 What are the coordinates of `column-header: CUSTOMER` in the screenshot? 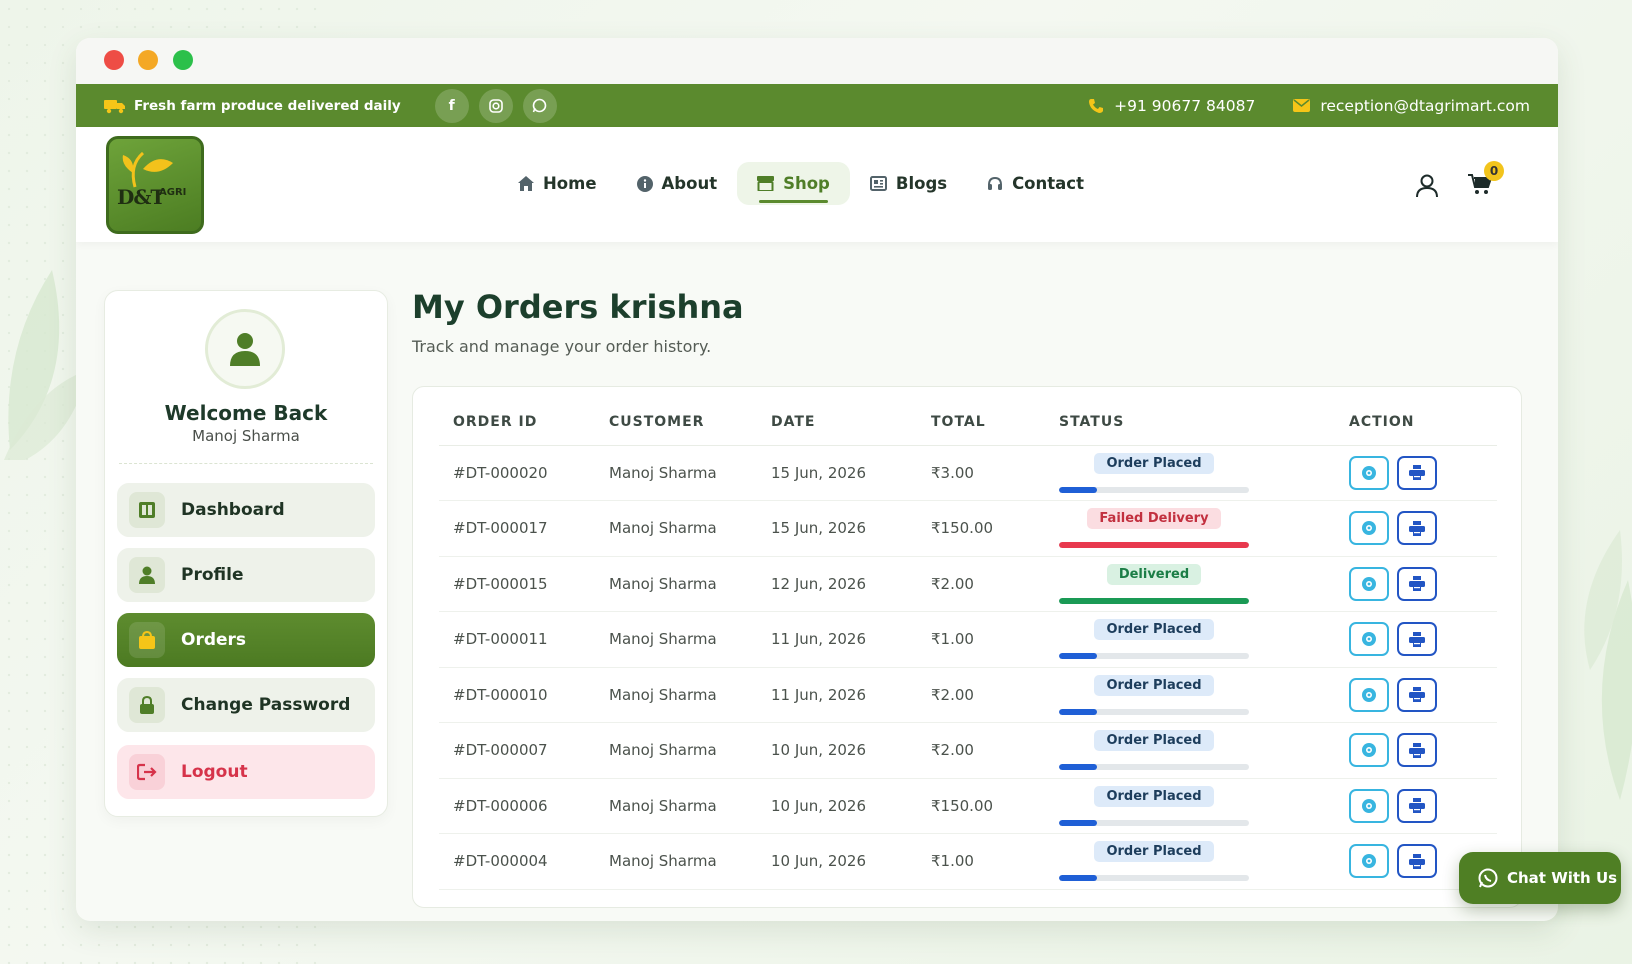 It's located at (690, 422).